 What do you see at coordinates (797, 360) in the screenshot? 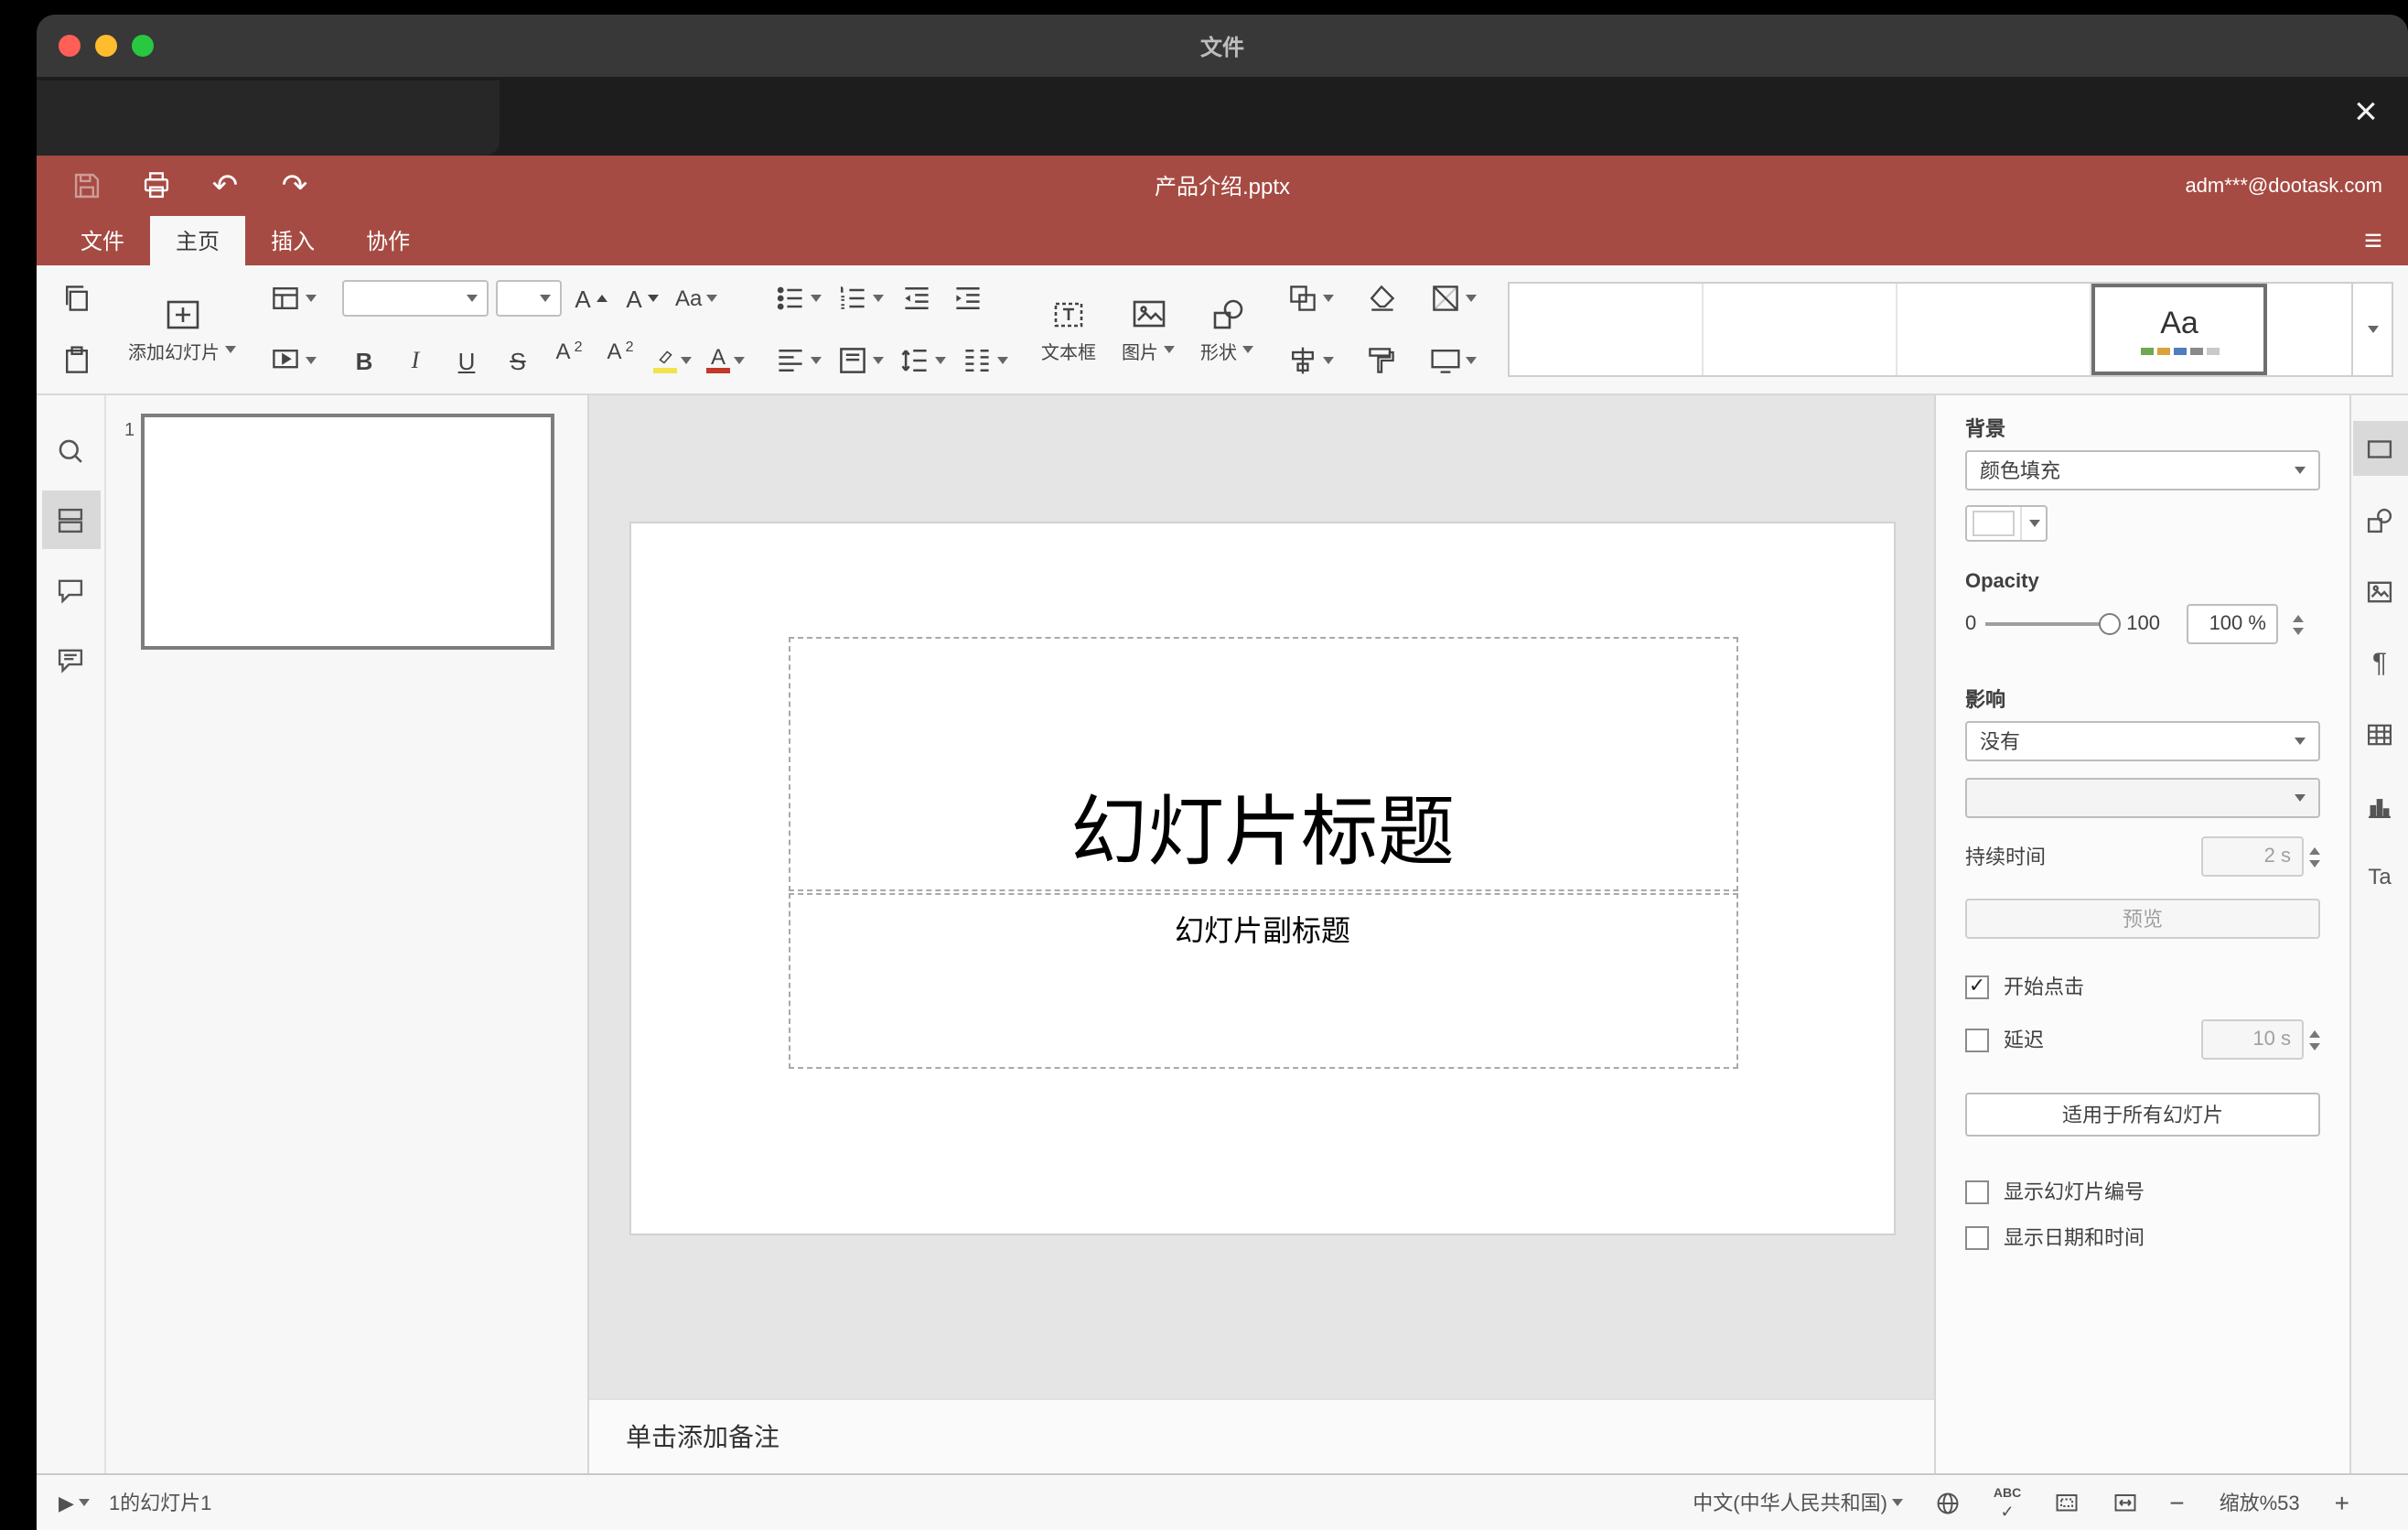
I see `horizontal-align-button` at bounding box center [797, 360].